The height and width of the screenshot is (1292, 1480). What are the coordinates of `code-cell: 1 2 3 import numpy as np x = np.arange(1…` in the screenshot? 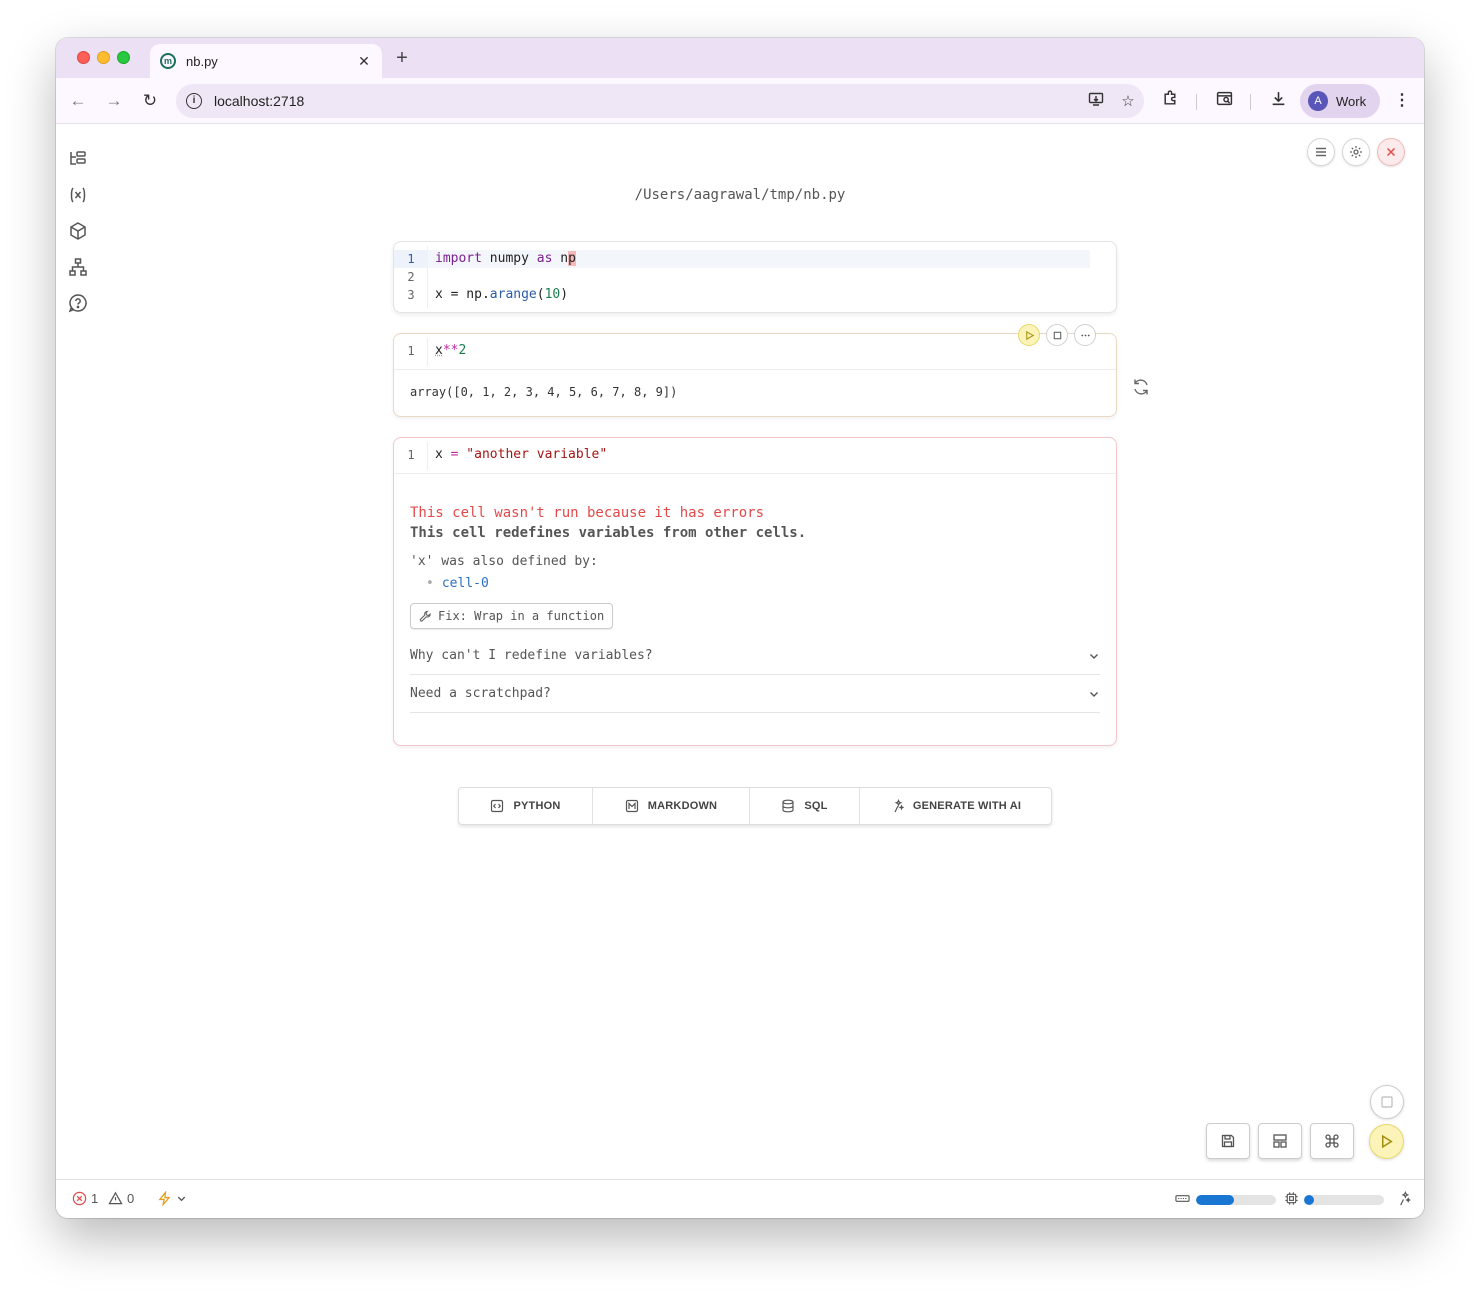 It's located at (755, 277).